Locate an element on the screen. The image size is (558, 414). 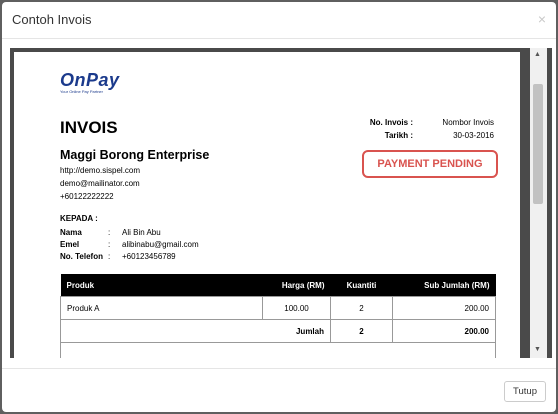
company-phone: +60122222222 is located at coordinates (87, 196).